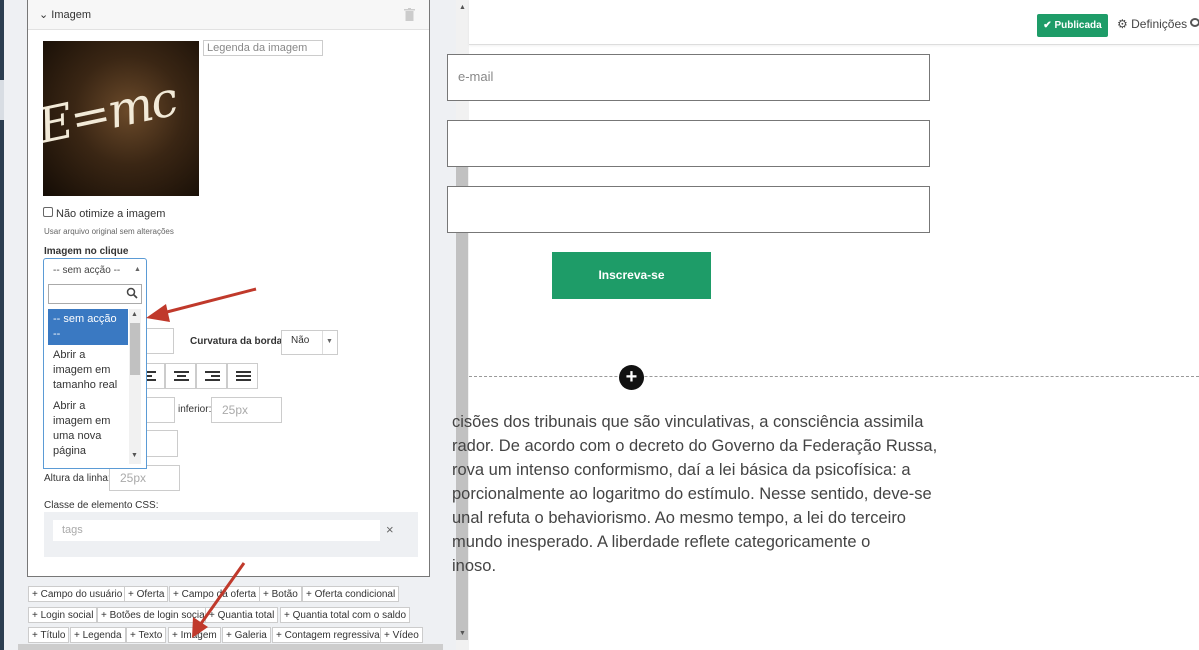 This screenshot has width=1199, height=650. I want to click on image-thumbnail: E=mc, so click(121, 118).